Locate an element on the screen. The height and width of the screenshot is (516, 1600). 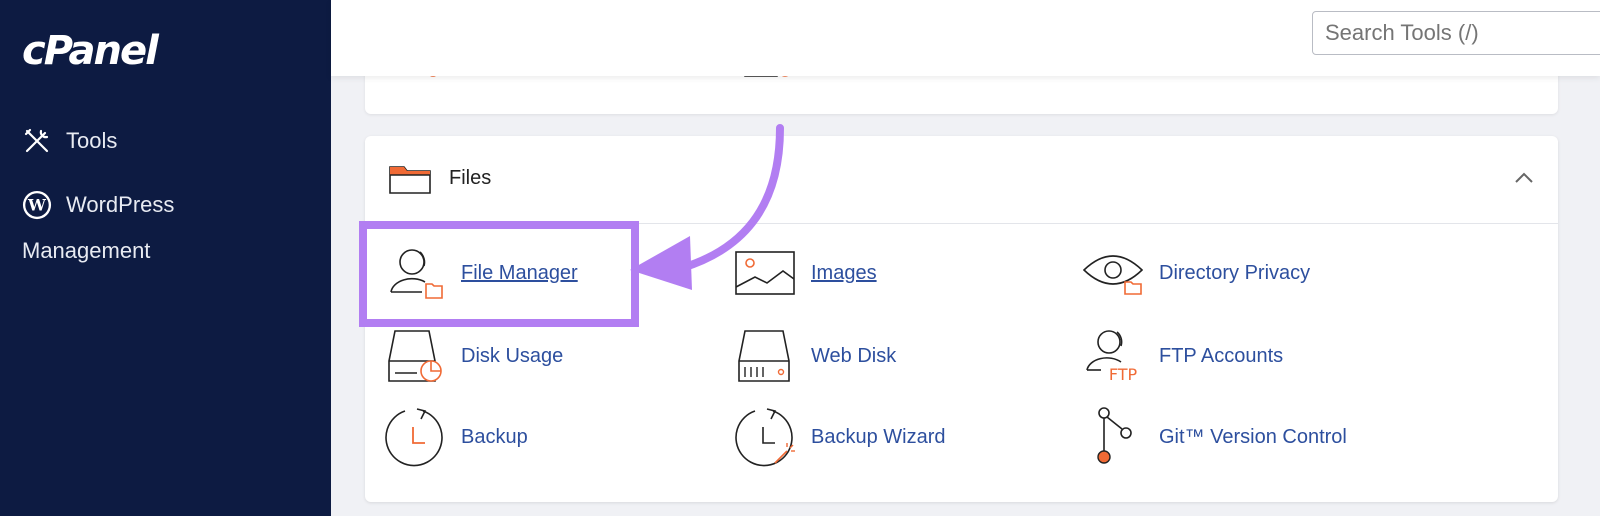
search-input is located at coordinates (1456, 33).